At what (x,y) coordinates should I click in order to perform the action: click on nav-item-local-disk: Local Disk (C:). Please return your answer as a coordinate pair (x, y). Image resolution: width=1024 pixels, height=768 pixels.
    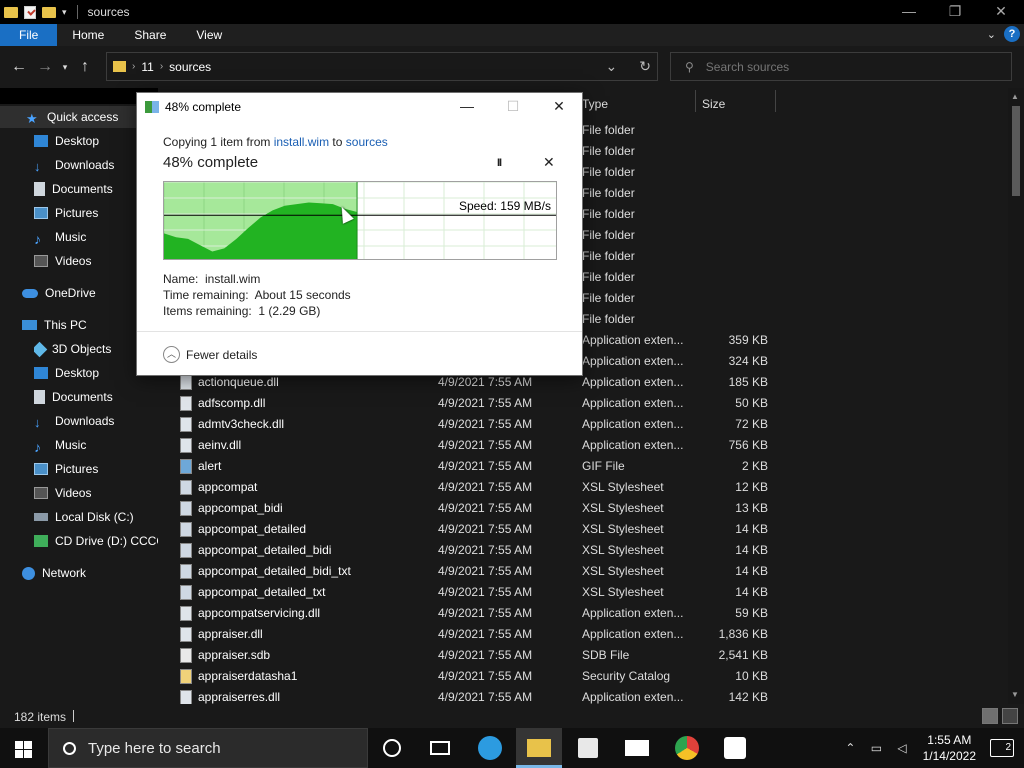
    Looking at the image, I should click on (84, 517).